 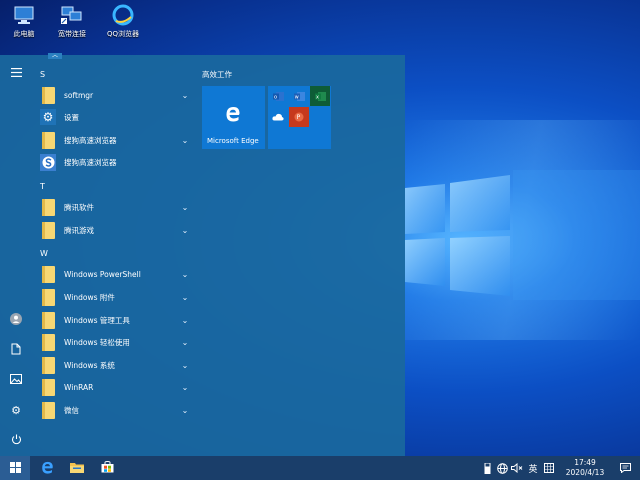 What do you see at coordinates (71, 410) in the screenshot?
I see `app-label: 微信` at bounding box center [71, 410].